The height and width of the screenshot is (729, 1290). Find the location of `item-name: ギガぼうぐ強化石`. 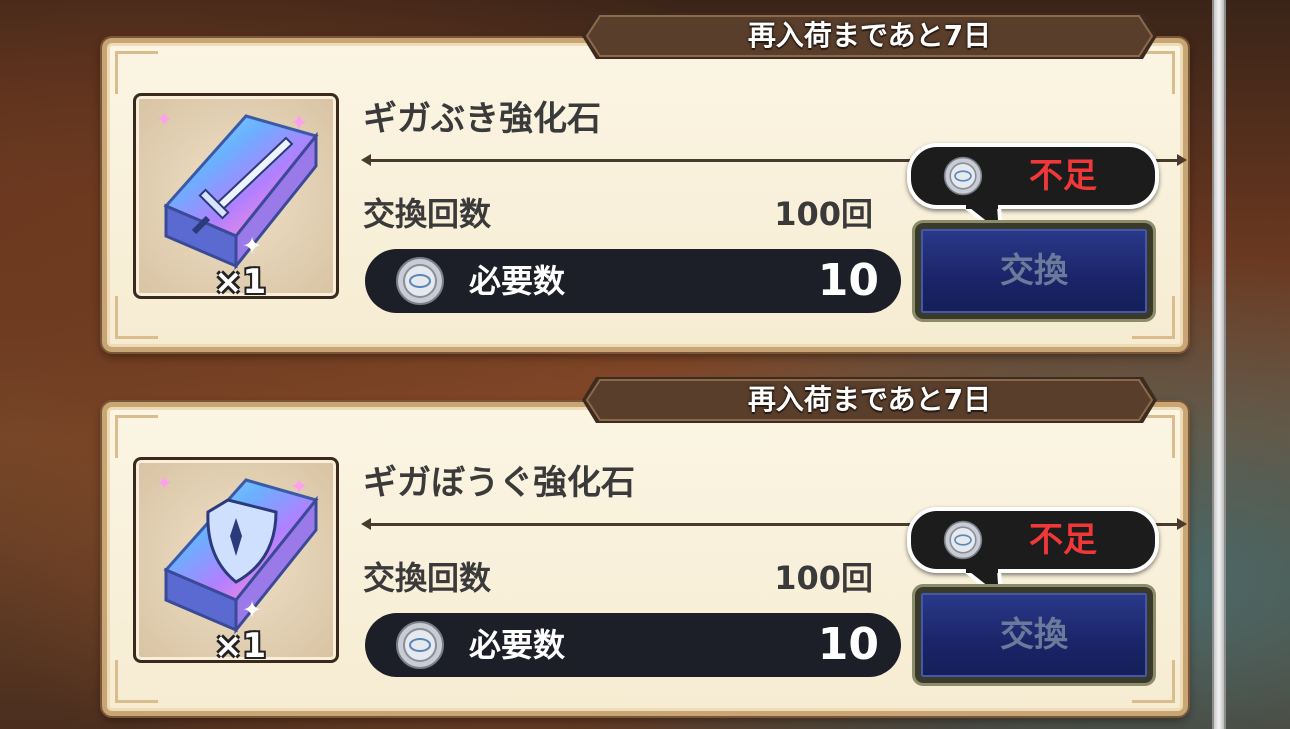

item-name: ギガぼうぐ強化石 is located at coordinates (499, 483).